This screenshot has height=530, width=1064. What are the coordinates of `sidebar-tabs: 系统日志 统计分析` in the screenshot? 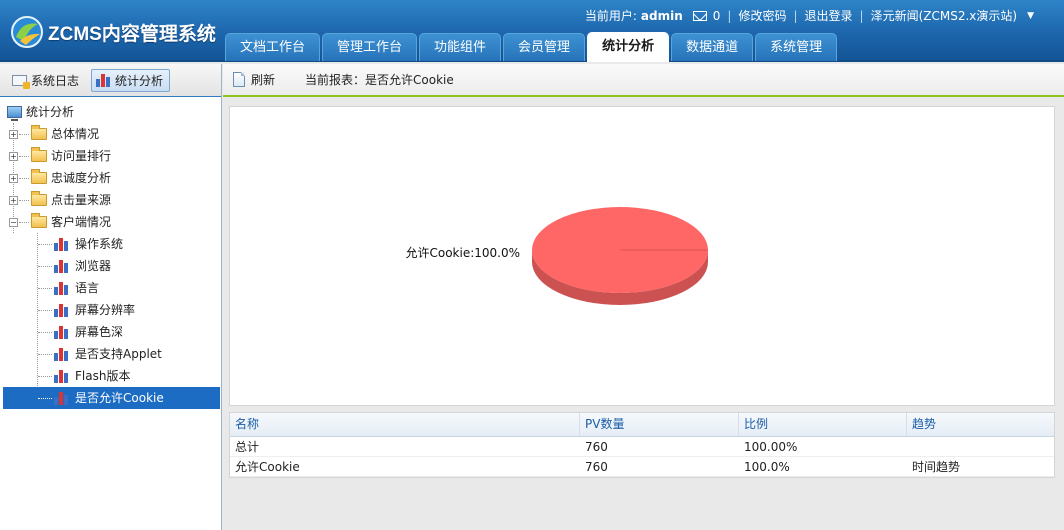 It's located at (110, 80).